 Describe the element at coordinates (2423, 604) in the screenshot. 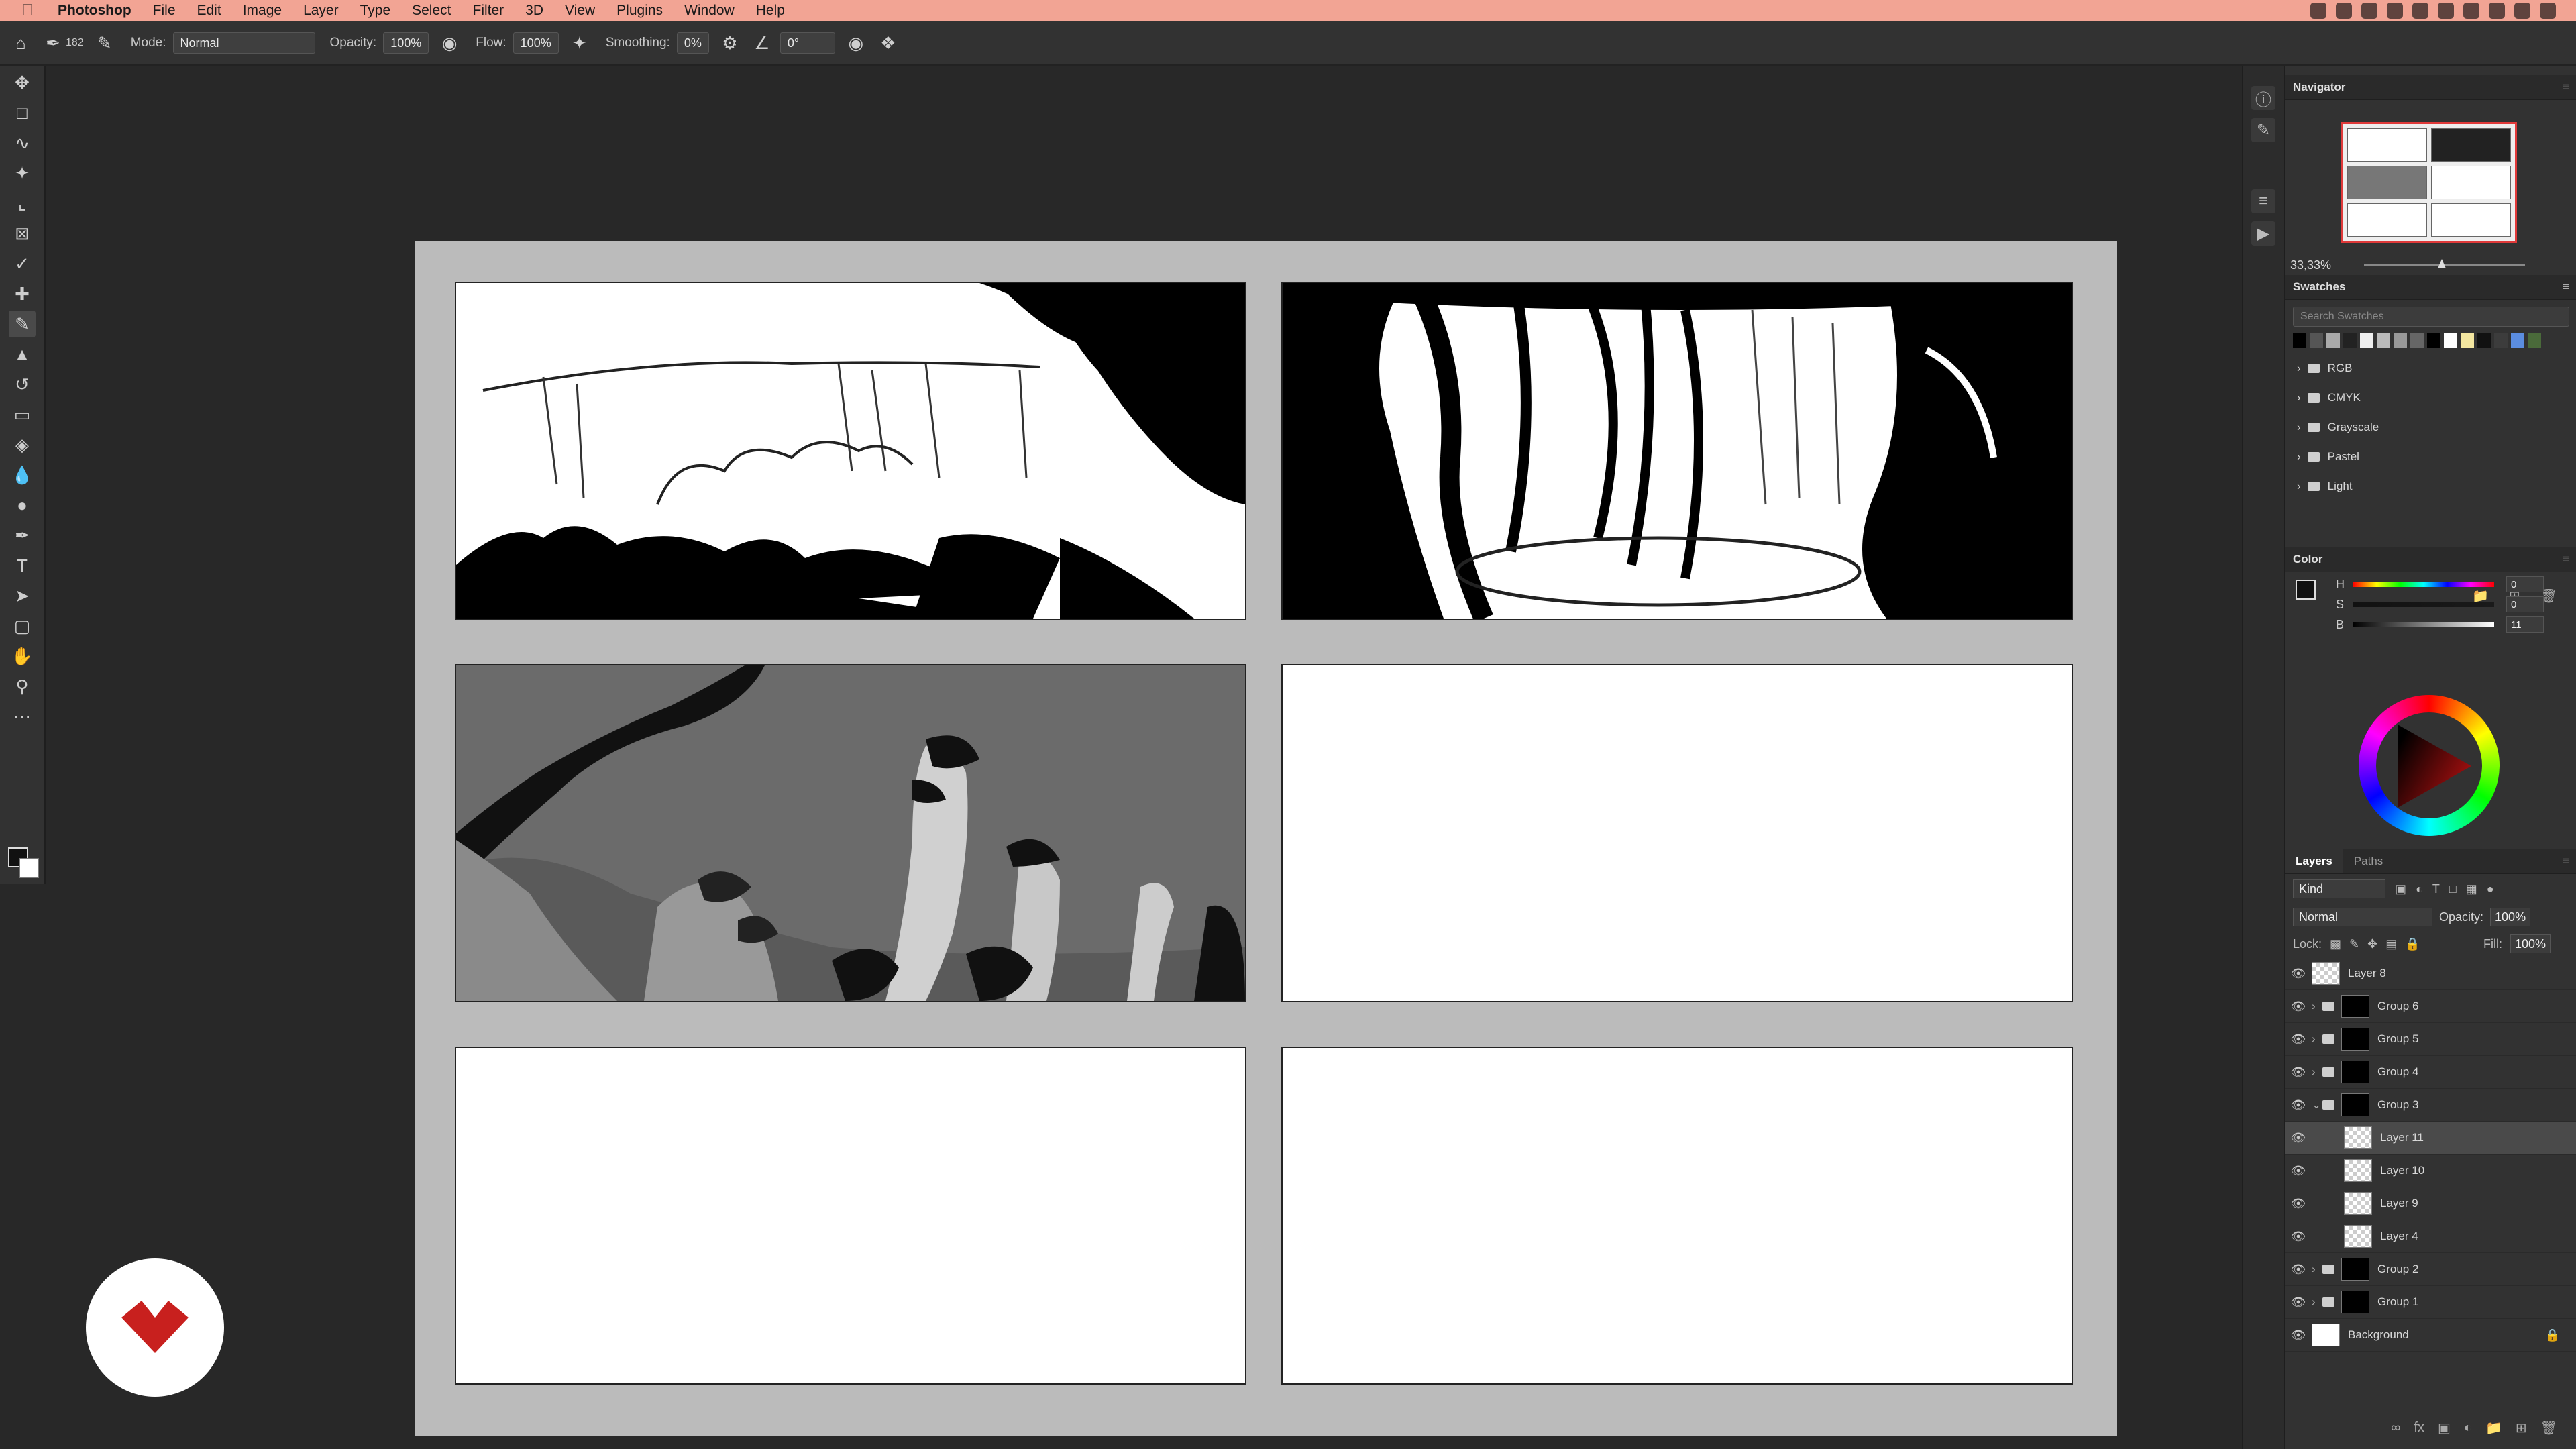

I see `saturation-slider` at that location.